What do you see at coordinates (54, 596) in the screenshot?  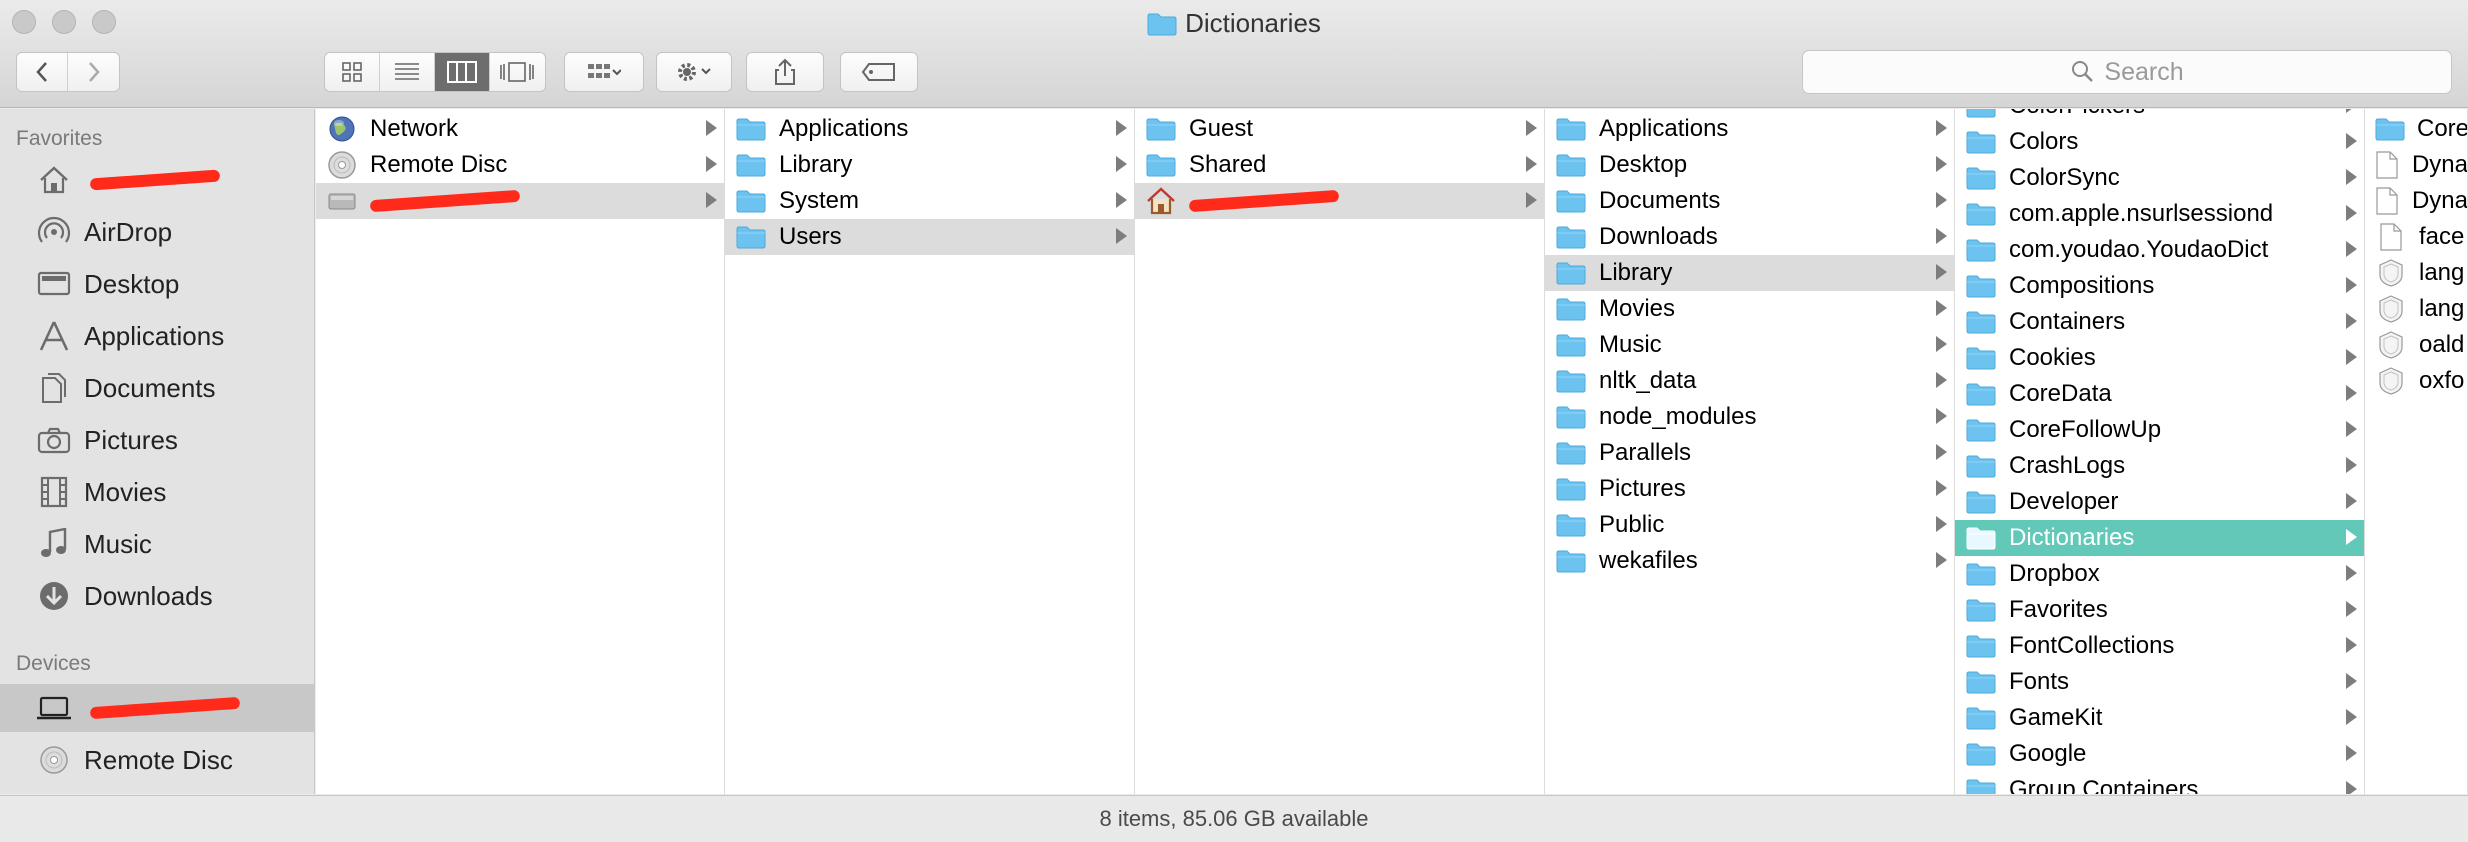 I see `download-icon` at bounding box center [54, 596].